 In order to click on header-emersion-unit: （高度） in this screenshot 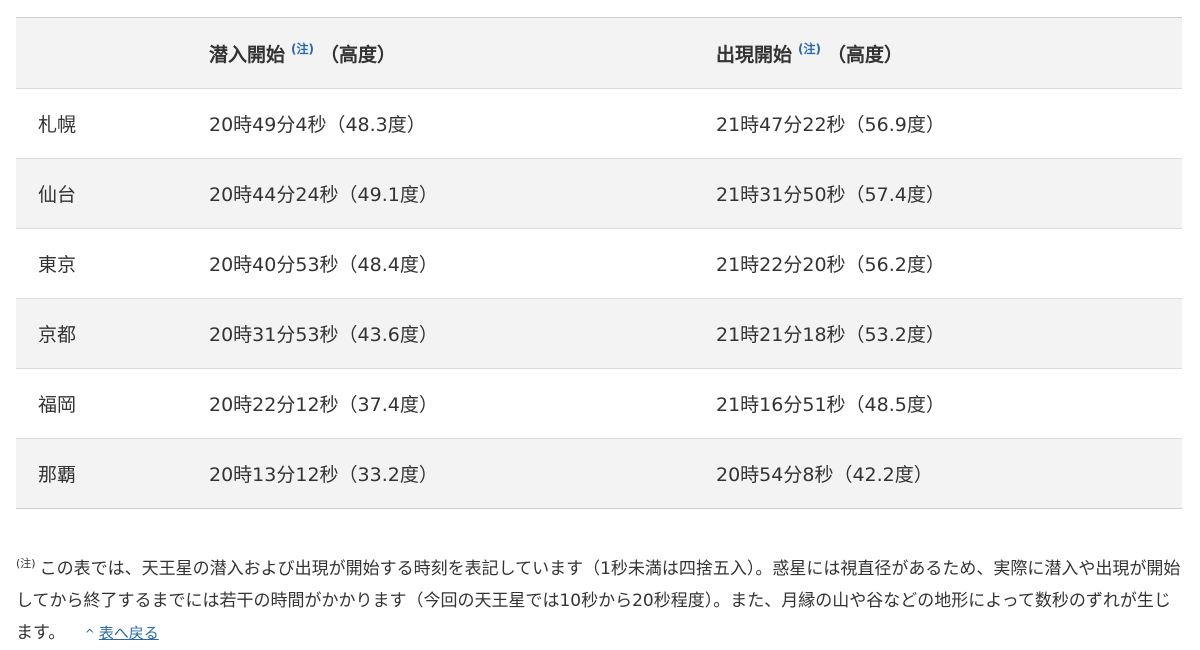, I will do `click(865, 54)`.